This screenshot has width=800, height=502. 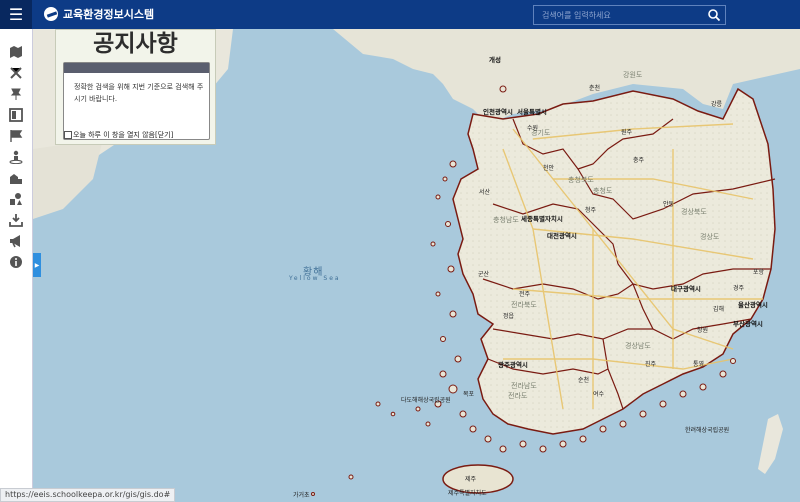 I want to click on city-label: 원주, so click(x=627, y=132).